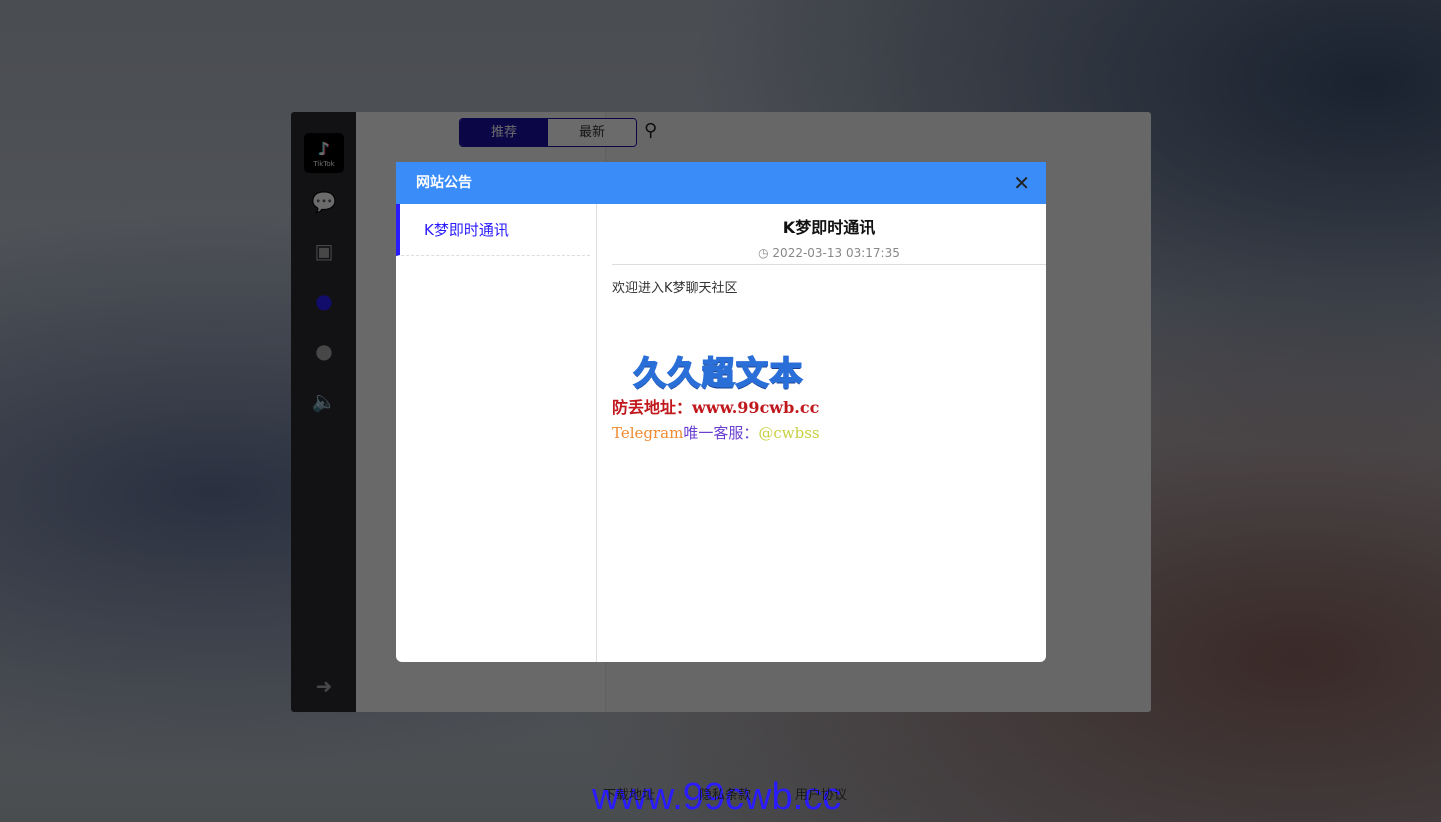 Image resolution: width=1441 pixels, height=822 pixels. I want to click on footer-links: 下载地址 隐私条款 用户协议, so click(725, 793).